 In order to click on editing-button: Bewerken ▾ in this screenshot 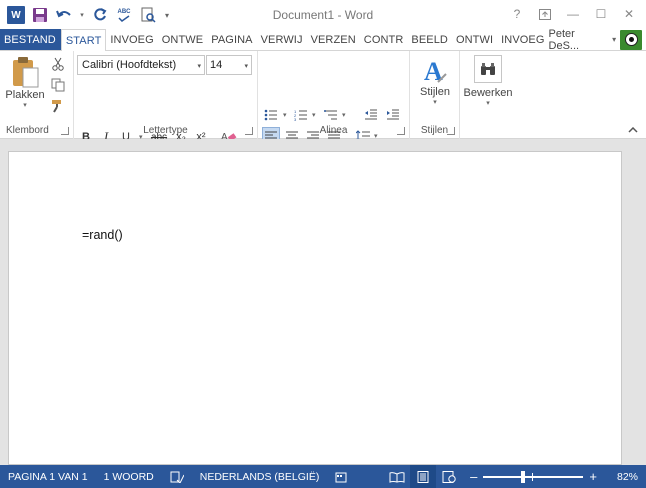, I will do `click(488, 81)`.